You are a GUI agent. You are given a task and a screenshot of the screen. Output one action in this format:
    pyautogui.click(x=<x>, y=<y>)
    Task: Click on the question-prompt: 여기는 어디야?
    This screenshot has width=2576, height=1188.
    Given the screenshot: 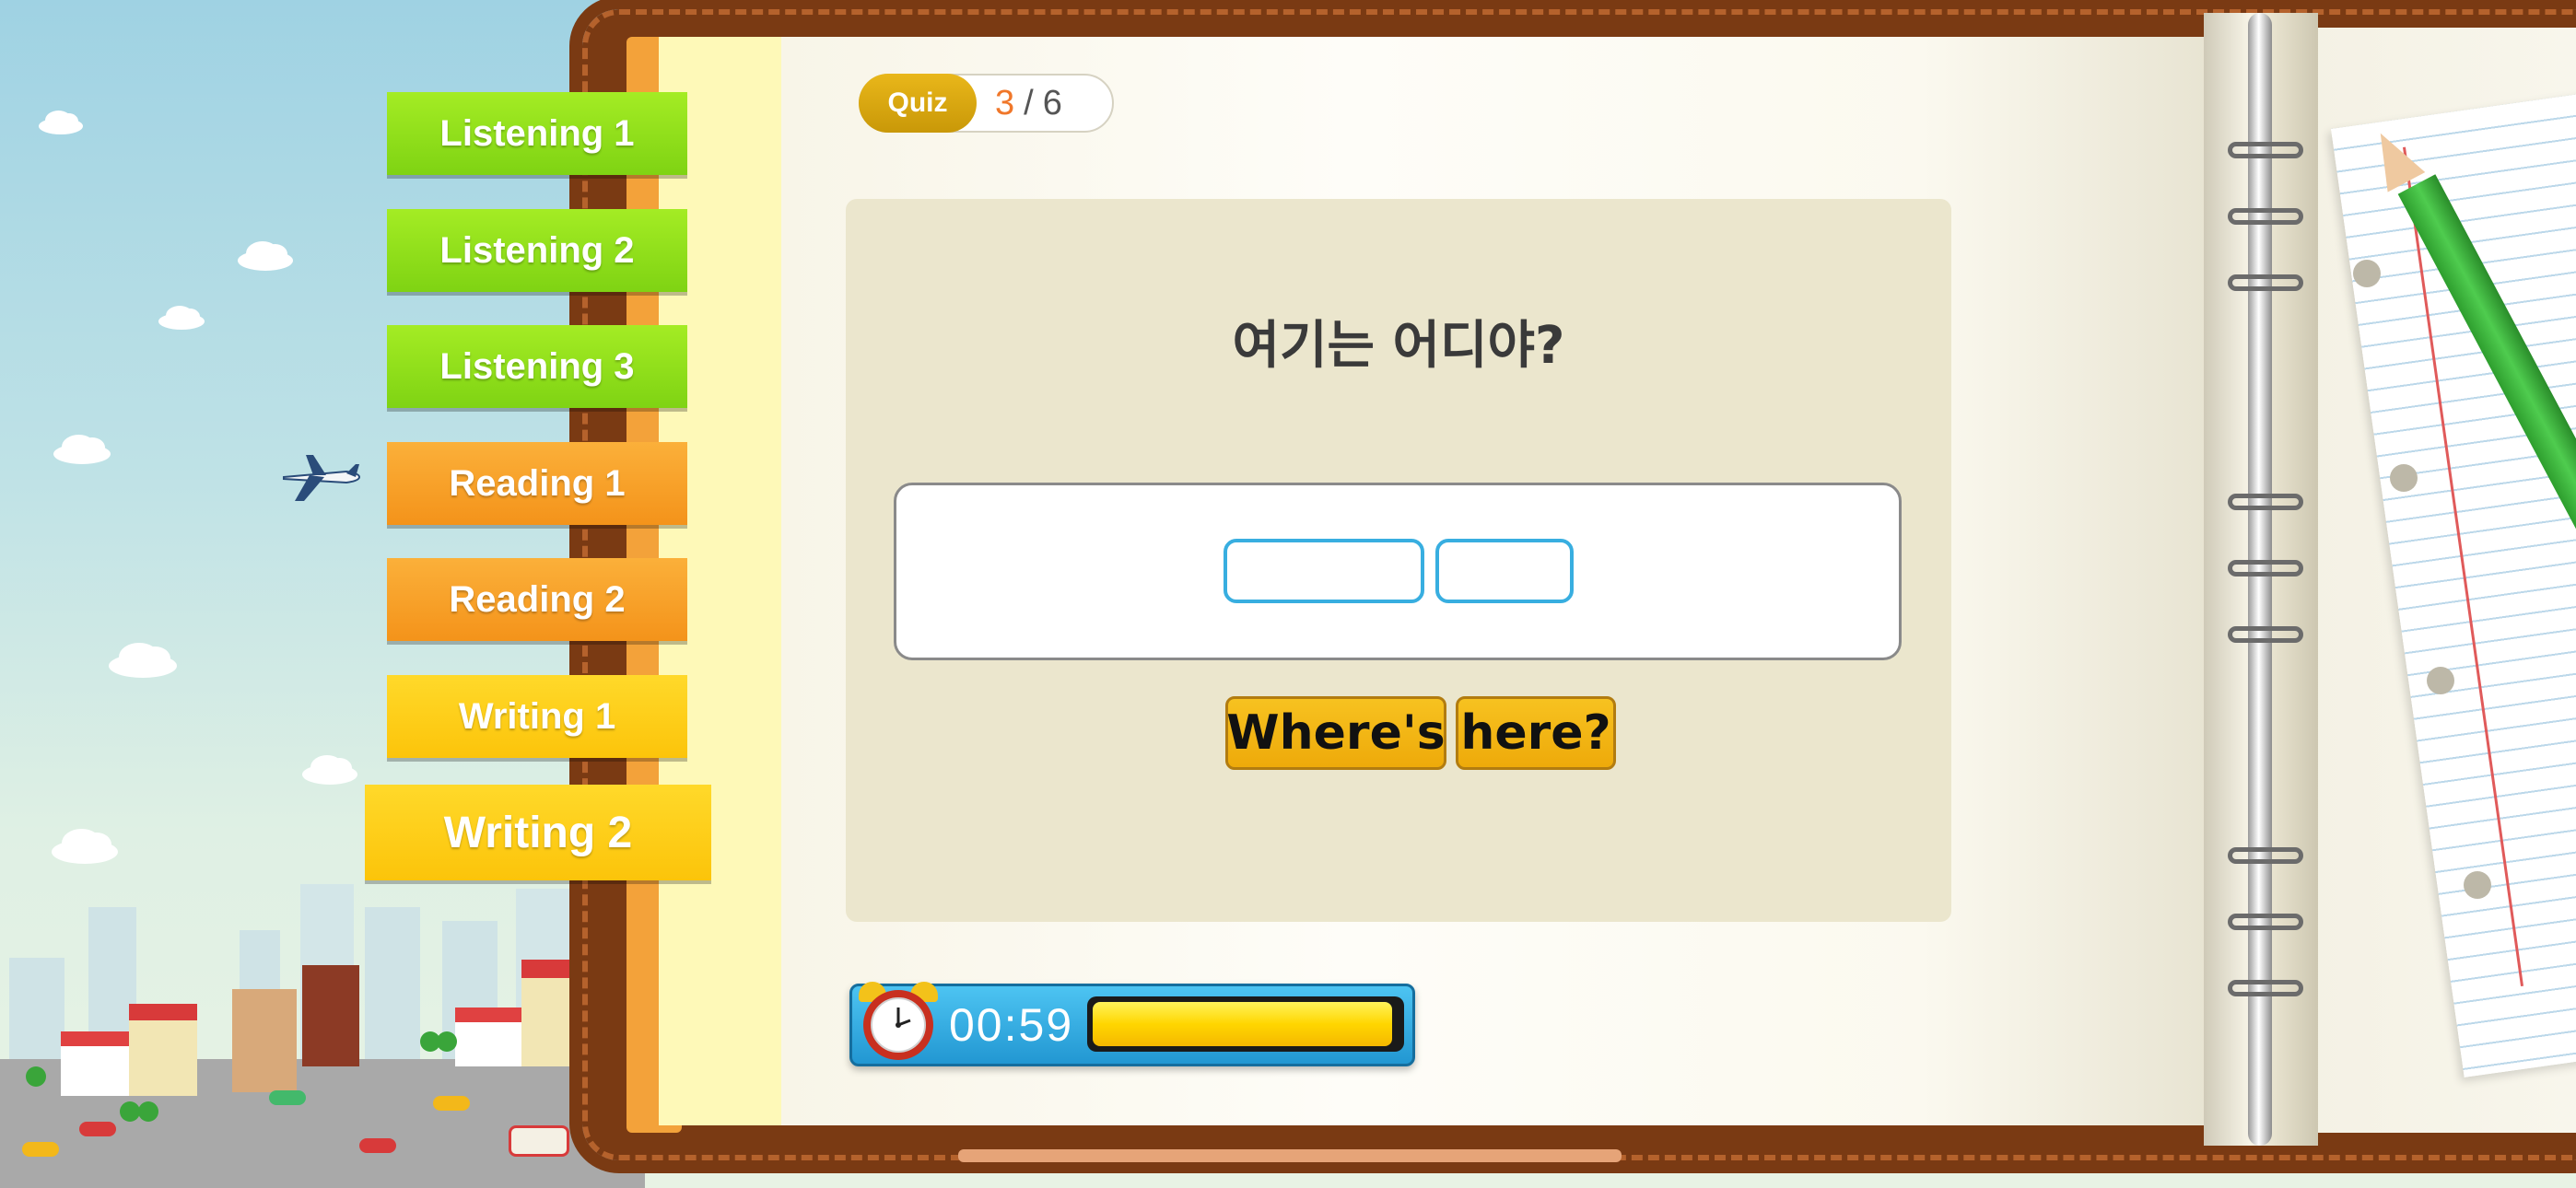 What is the action you would take?
    pyautogui.click(x=1398, y=346)
    